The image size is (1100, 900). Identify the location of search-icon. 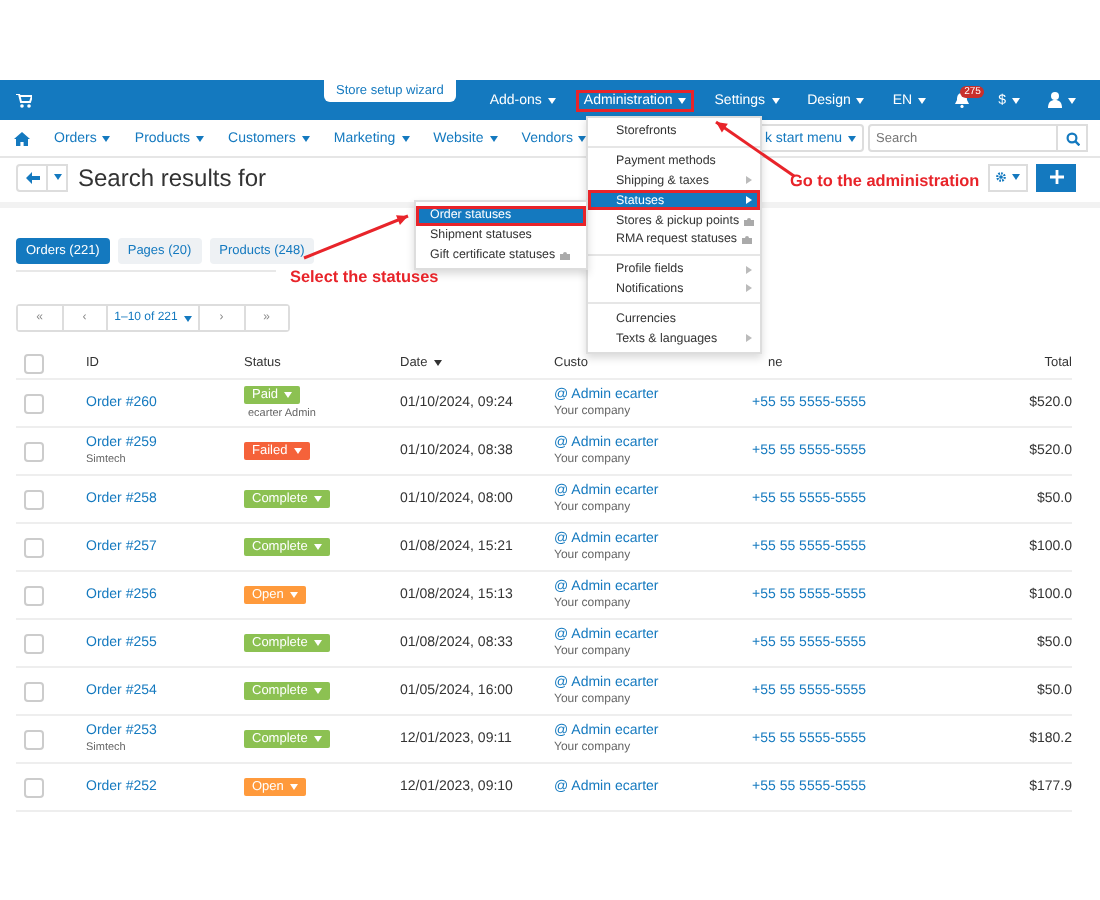
(1072, 138).